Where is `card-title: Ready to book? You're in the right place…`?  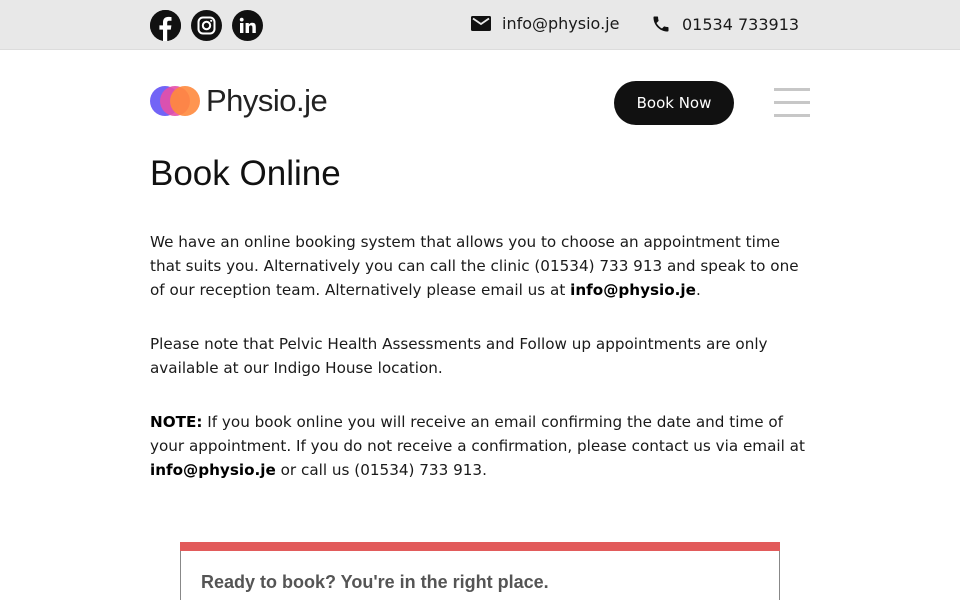 card-title: Ready to book? You're in the right place… is located at coordinates (375, 582).